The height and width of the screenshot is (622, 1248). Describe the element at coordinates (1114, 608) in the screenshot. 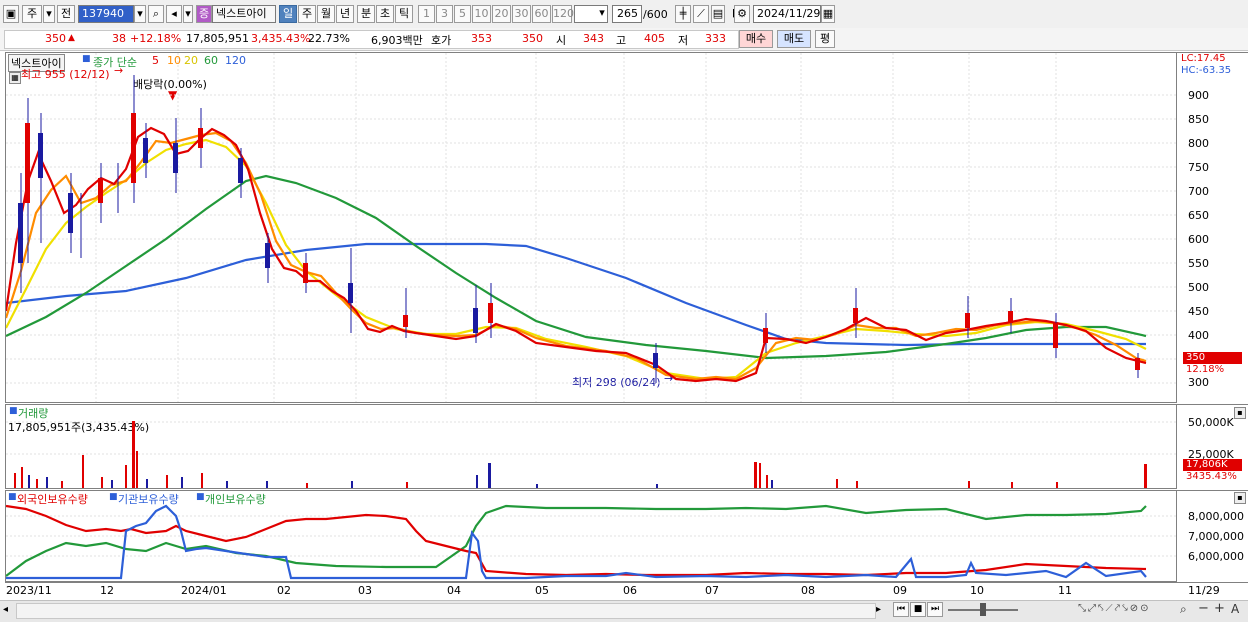

I see `drawing-tools-icon: ⤡⤢⤣⟋⤤⤥⊘⊙` at that location.